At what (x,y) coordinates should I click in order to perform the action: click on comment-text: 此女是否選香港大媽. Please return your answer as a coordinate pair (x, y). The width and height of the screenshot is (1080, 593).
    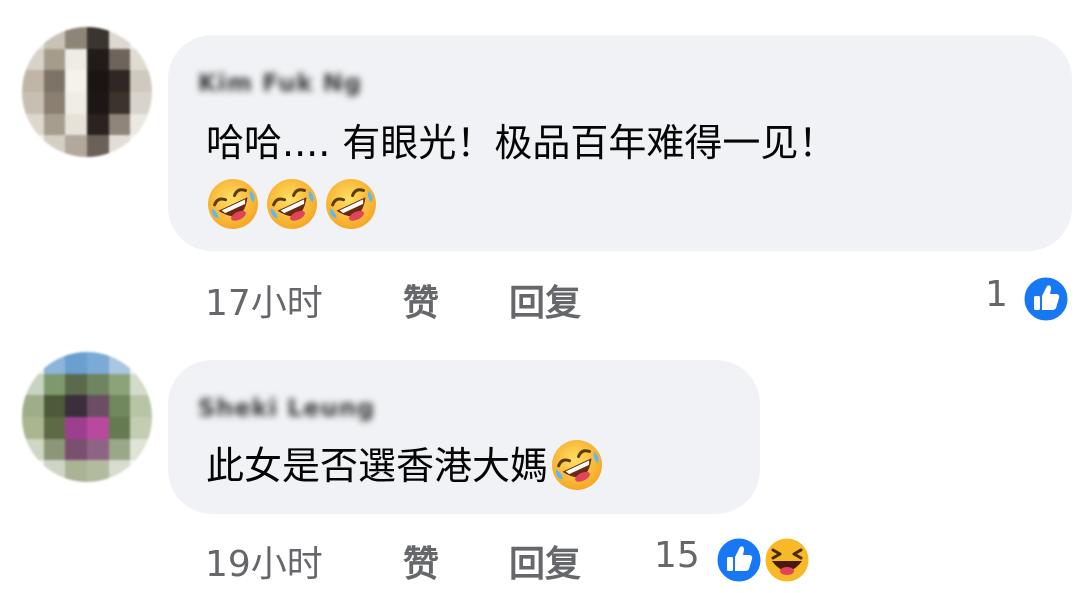
    Looking at the image, I should click on (405, 468).